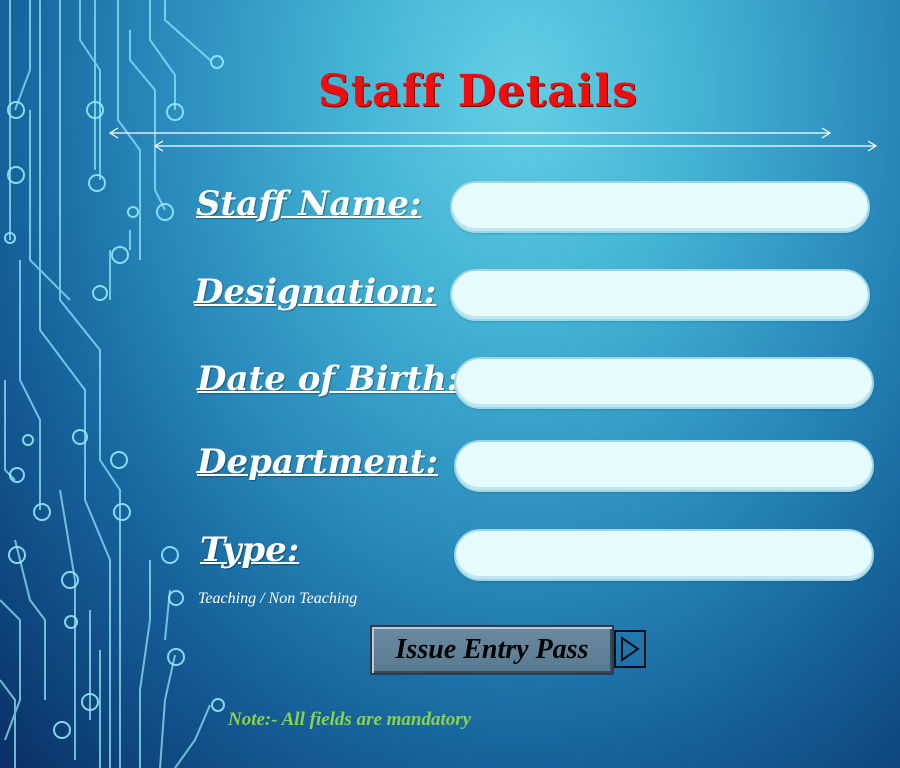  I want to click on designation-input, so click(660, 295).